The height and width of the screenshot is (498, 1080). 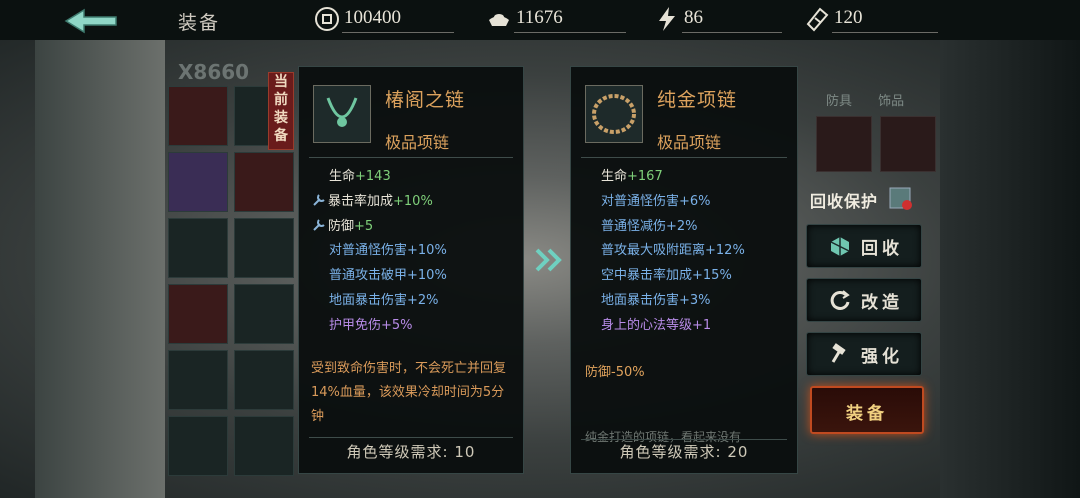 What do you see at coordinates (92, 21) in the screenshot?
I see `back-arrow-icon` at bounding box center [92, 21].